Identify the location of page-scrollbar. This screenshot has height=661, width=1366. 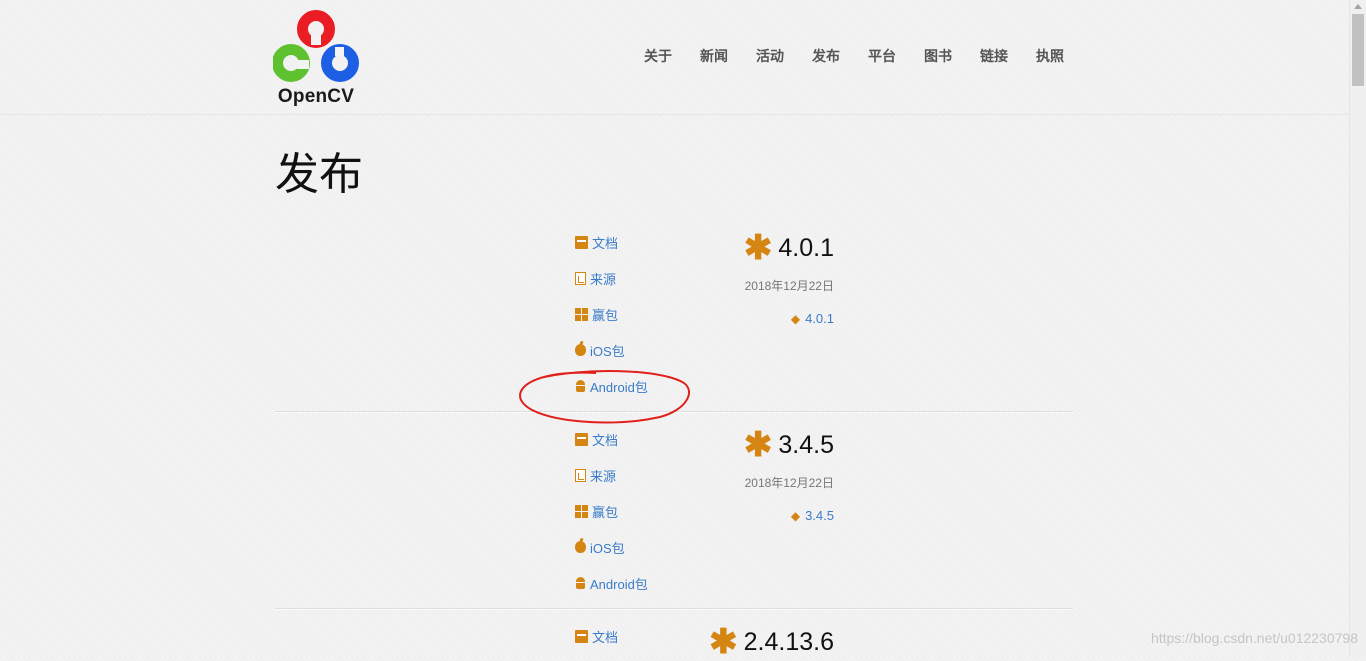
(1357, 328).